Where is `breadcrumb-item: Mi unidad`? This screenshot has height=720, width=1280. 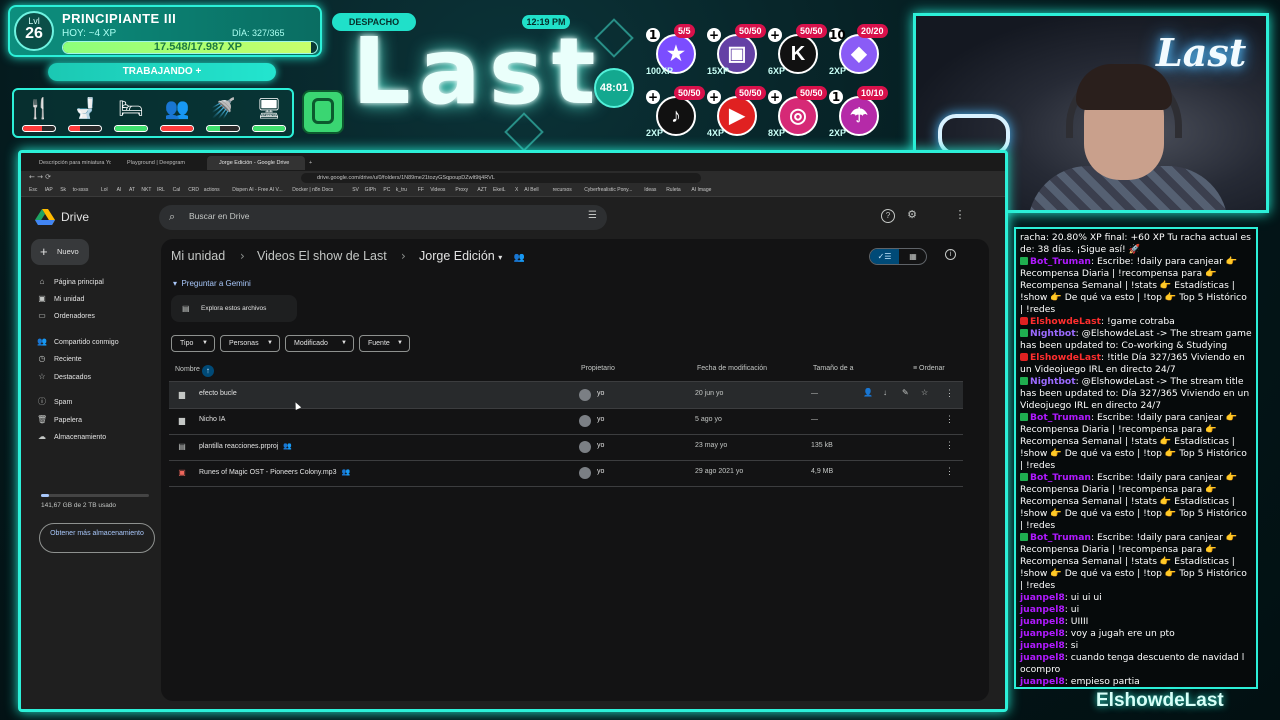
breadcrumb-item: Mi unidad is located at coordinates (198, 256).